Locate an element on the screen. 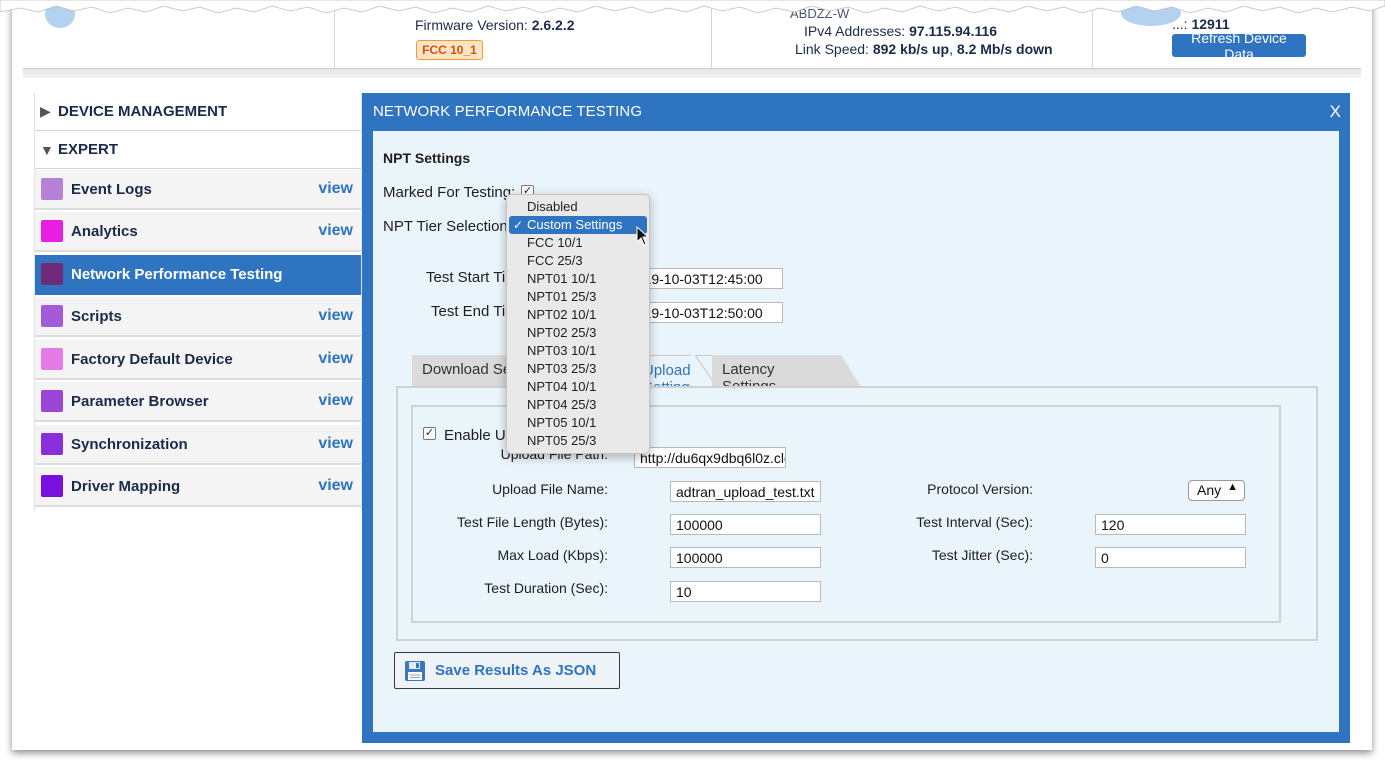  save-results-json-button: Save Results As JSON is located at coordinates (507, 670).